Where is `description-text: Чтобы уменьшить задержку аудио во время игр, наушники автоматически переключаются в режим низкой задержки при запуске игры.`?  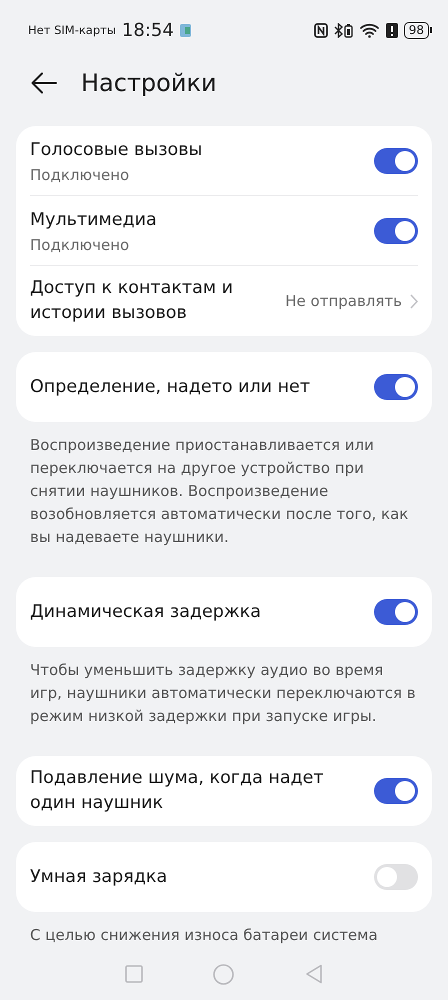 description-text: Чтобы уменьшить задержку аудио во время игр, наушники автоматически переключаются в режим низкой задержки при запуске игры. is located at coordinates (223, 693).